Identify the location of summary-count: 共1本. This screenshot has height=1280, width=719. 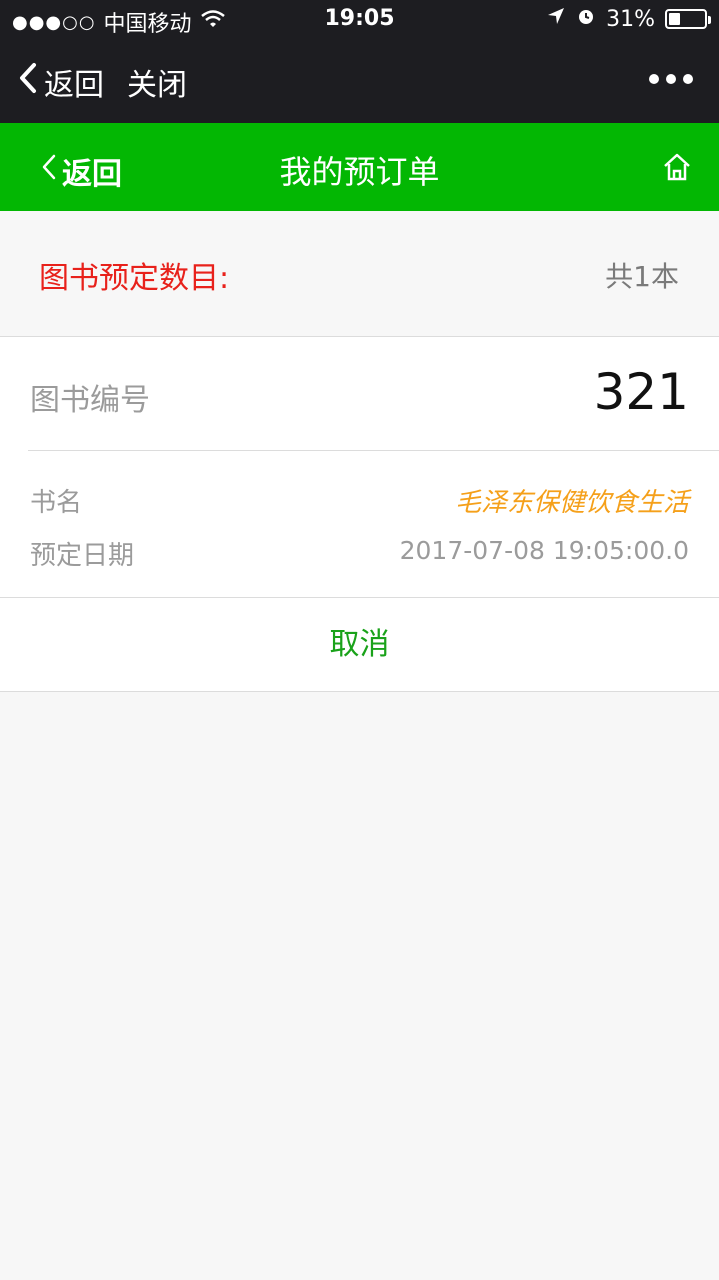
(642, 276).